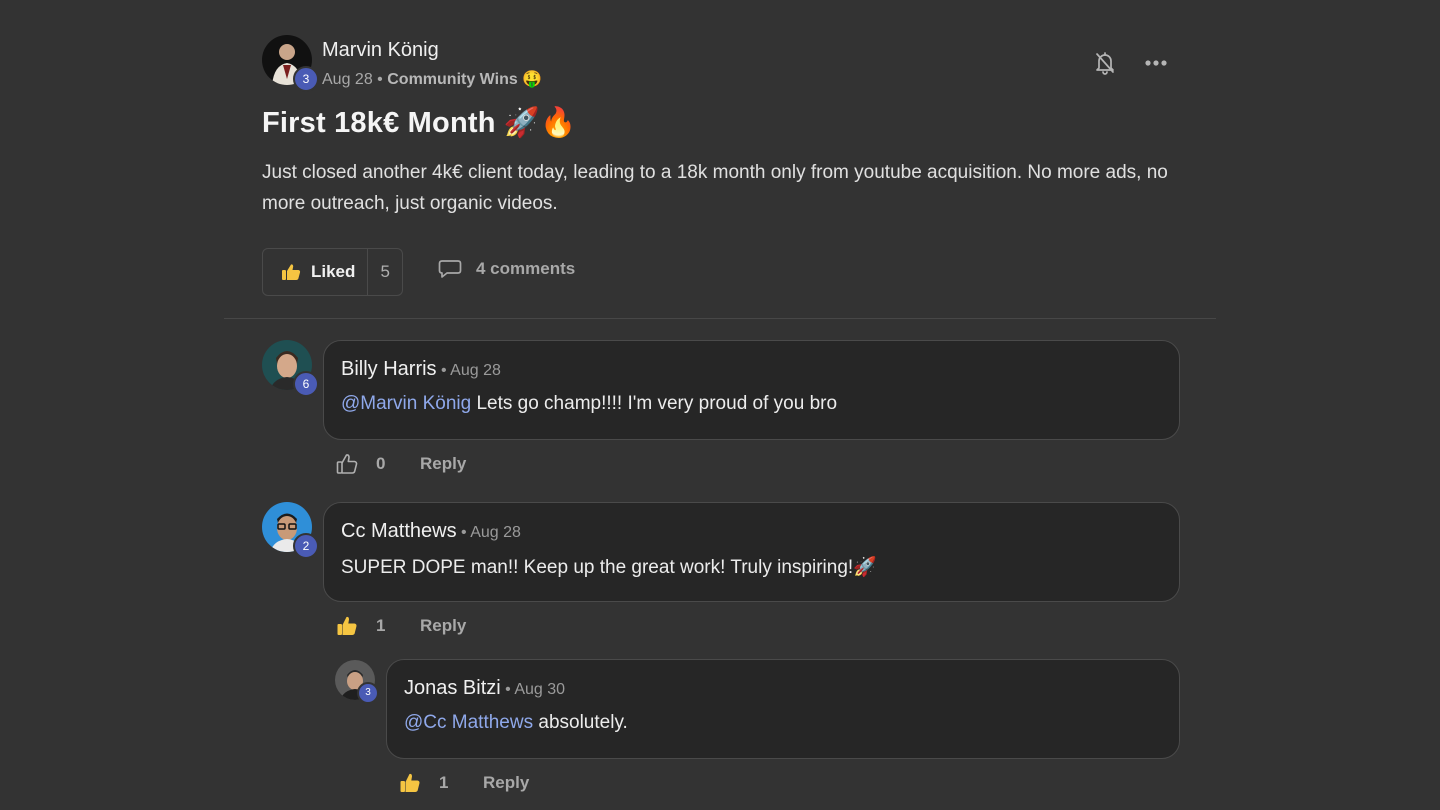 The image size is (1440, 810). I want to click on comments-count-label: 4 comments, so click(526, 268).